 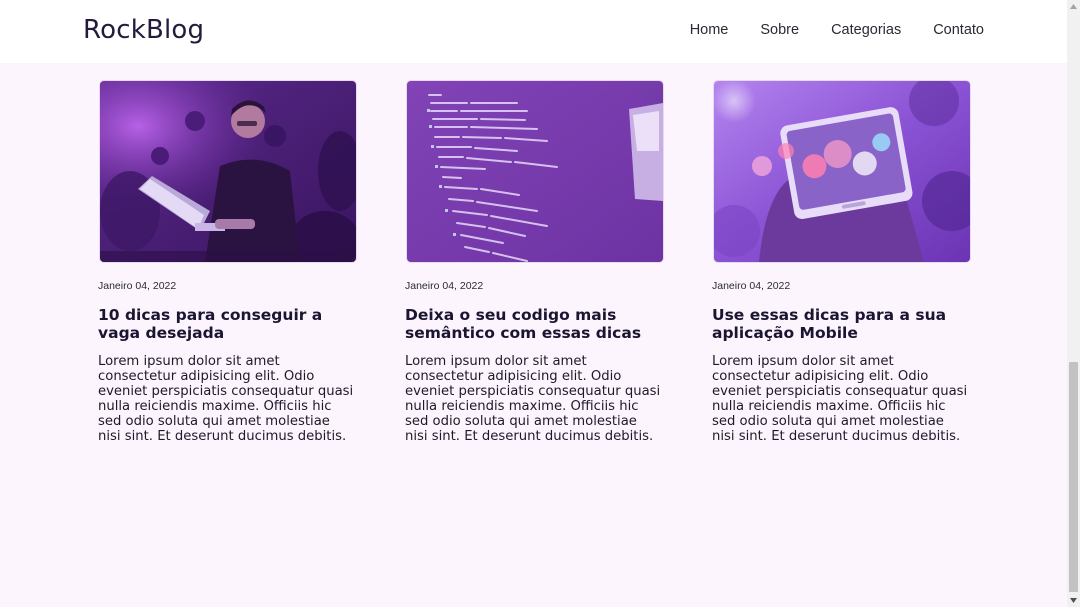 What do you see at coordinates (709, 30) in the screenshot?
I see `nav-home-link: Home` at bounding box center [709, 30].